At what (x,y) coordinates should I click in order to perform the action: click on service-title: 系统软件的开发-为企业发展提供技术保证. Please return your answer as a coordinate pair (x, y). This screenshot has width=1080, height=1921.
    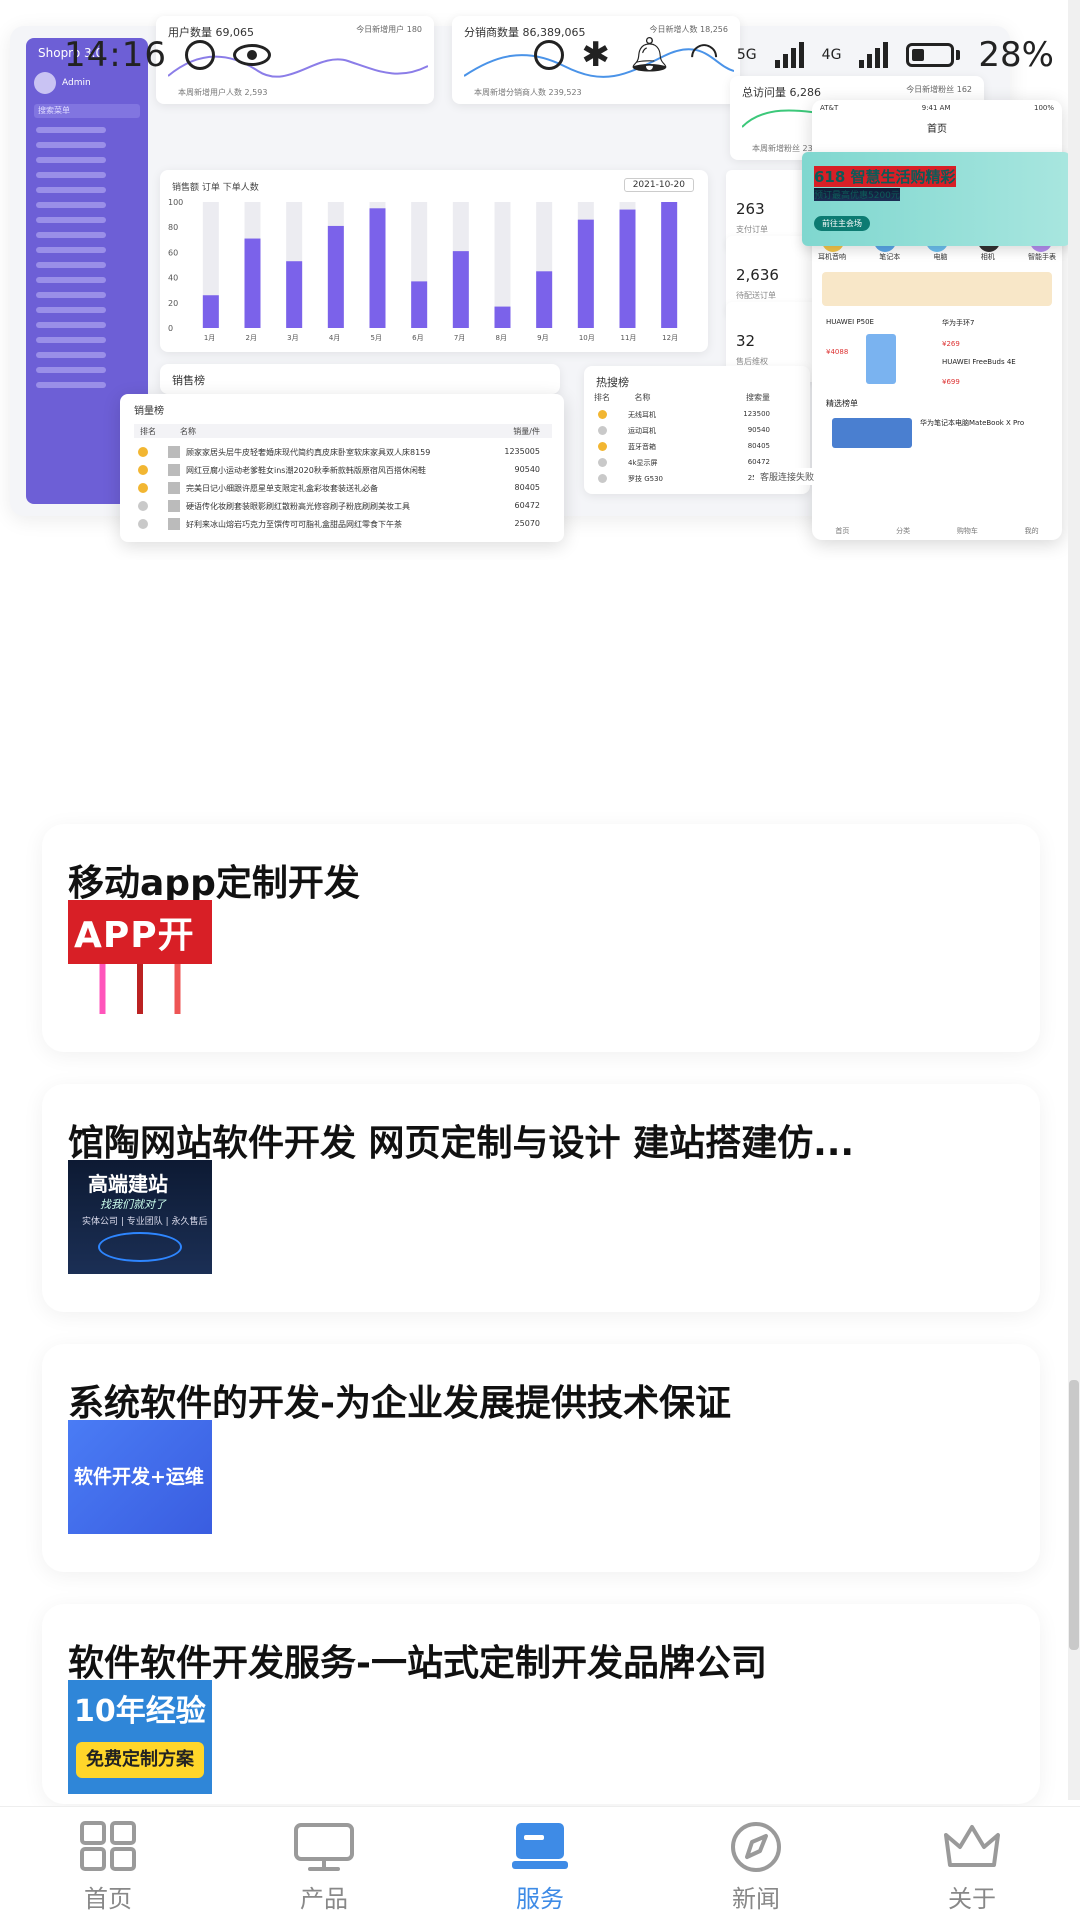
    Looking at the image, I should click on (543, 1400).